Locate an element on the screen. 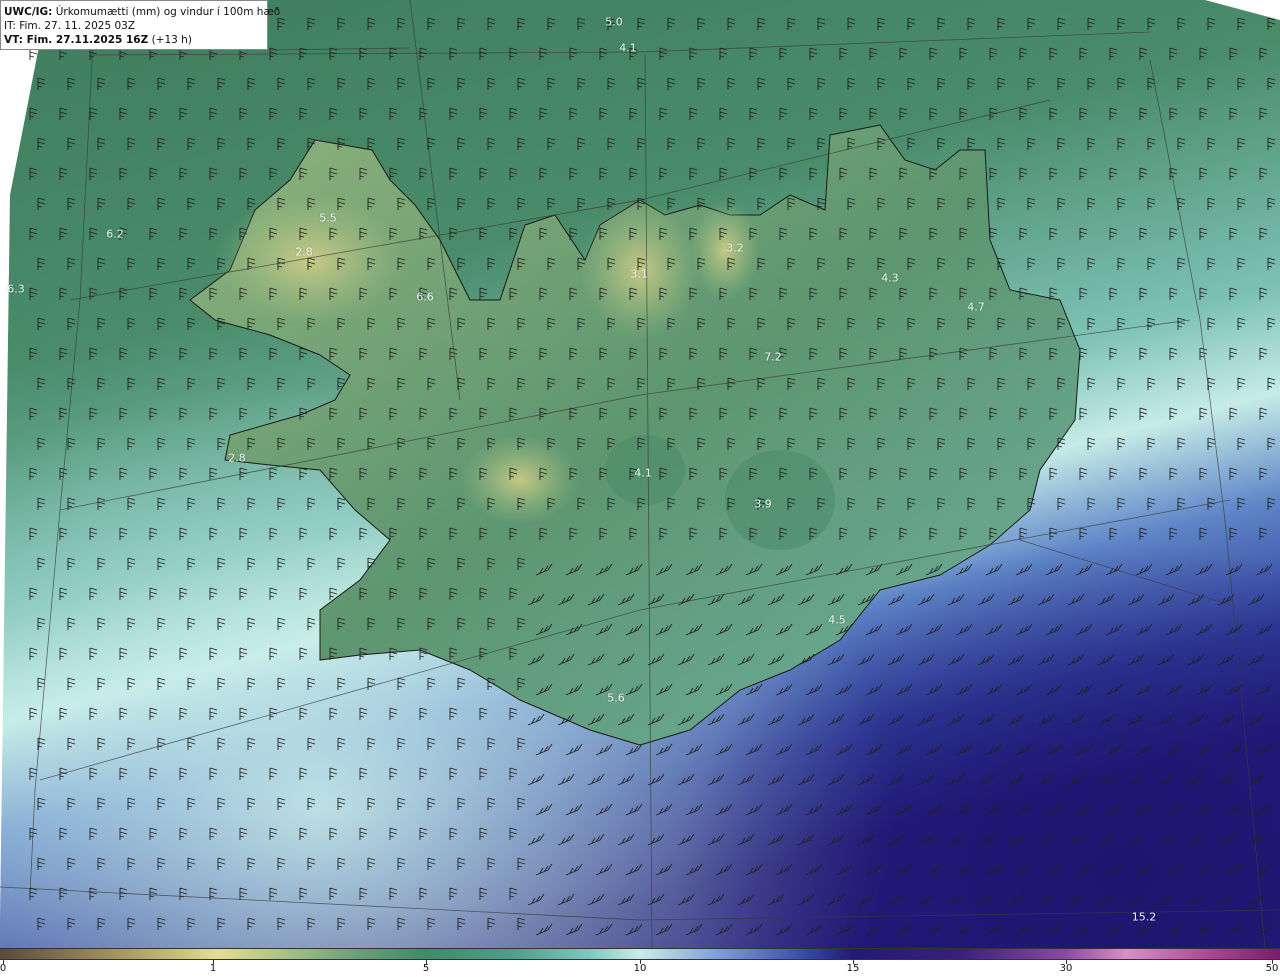 This screenshot has width=1280, height=978. map-value-label: 5.5 is located at coordinates (328, 218).